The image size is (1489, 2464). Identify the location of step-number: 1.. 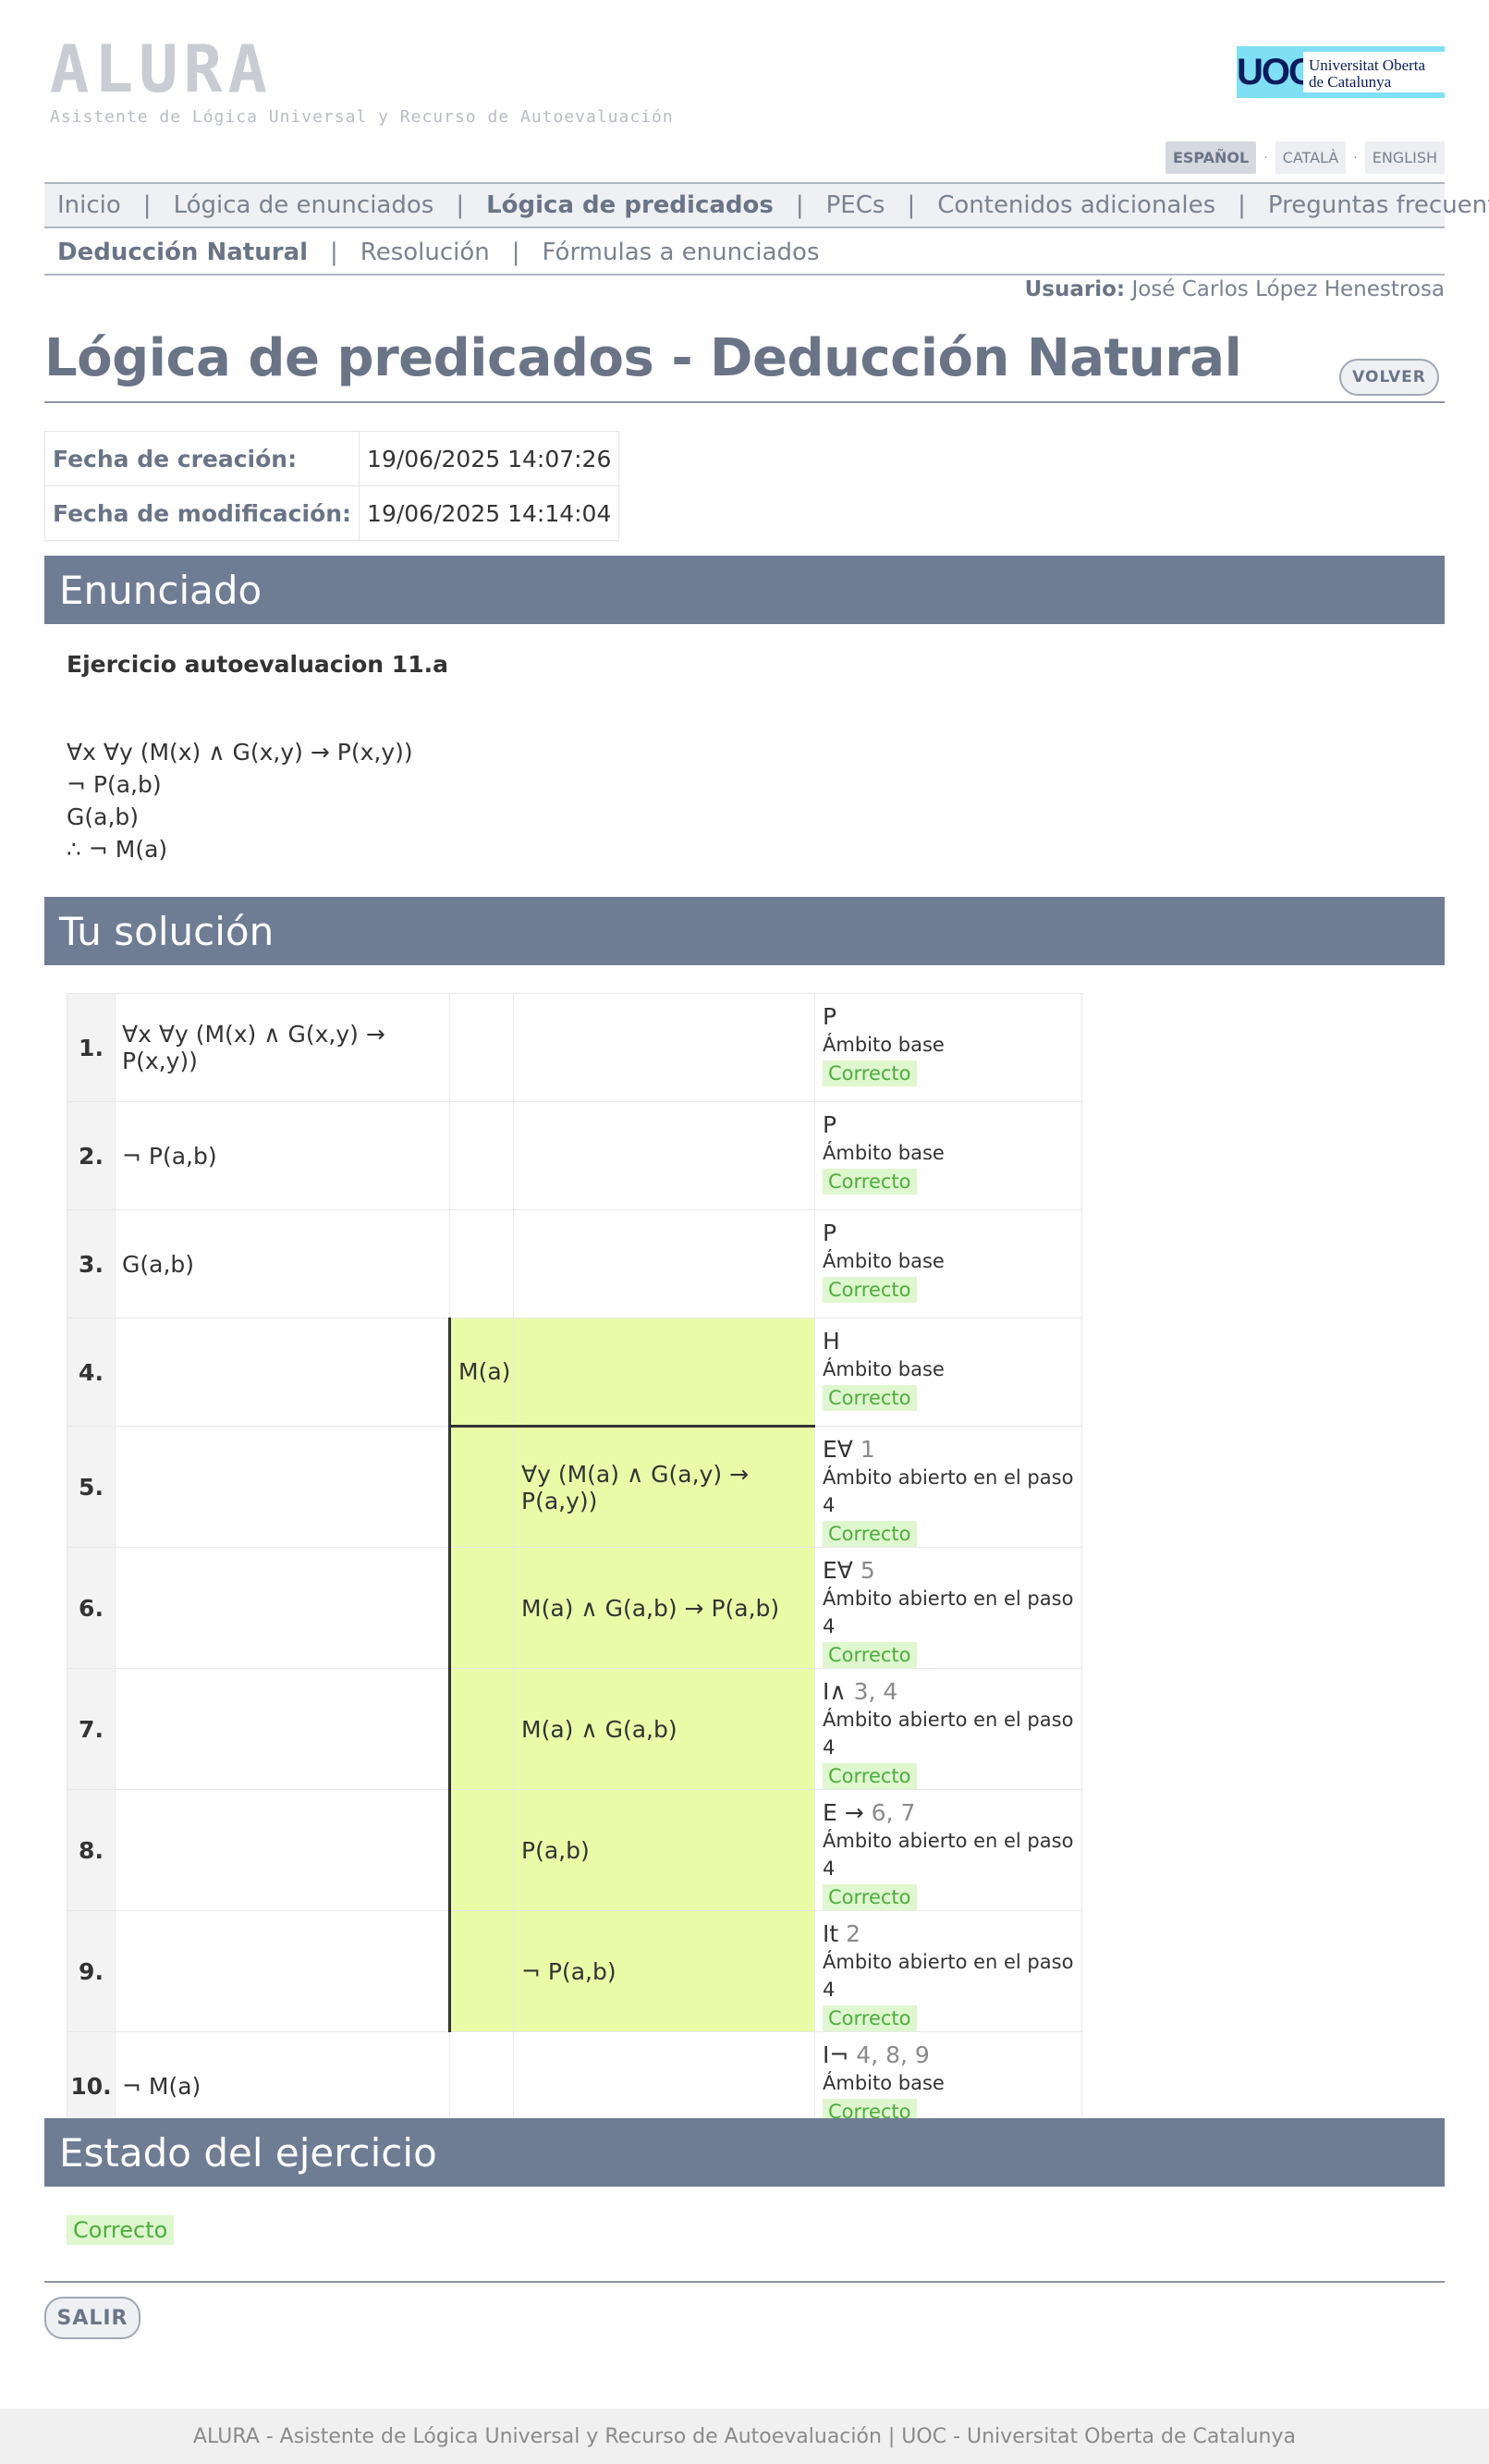
(92, 1047).